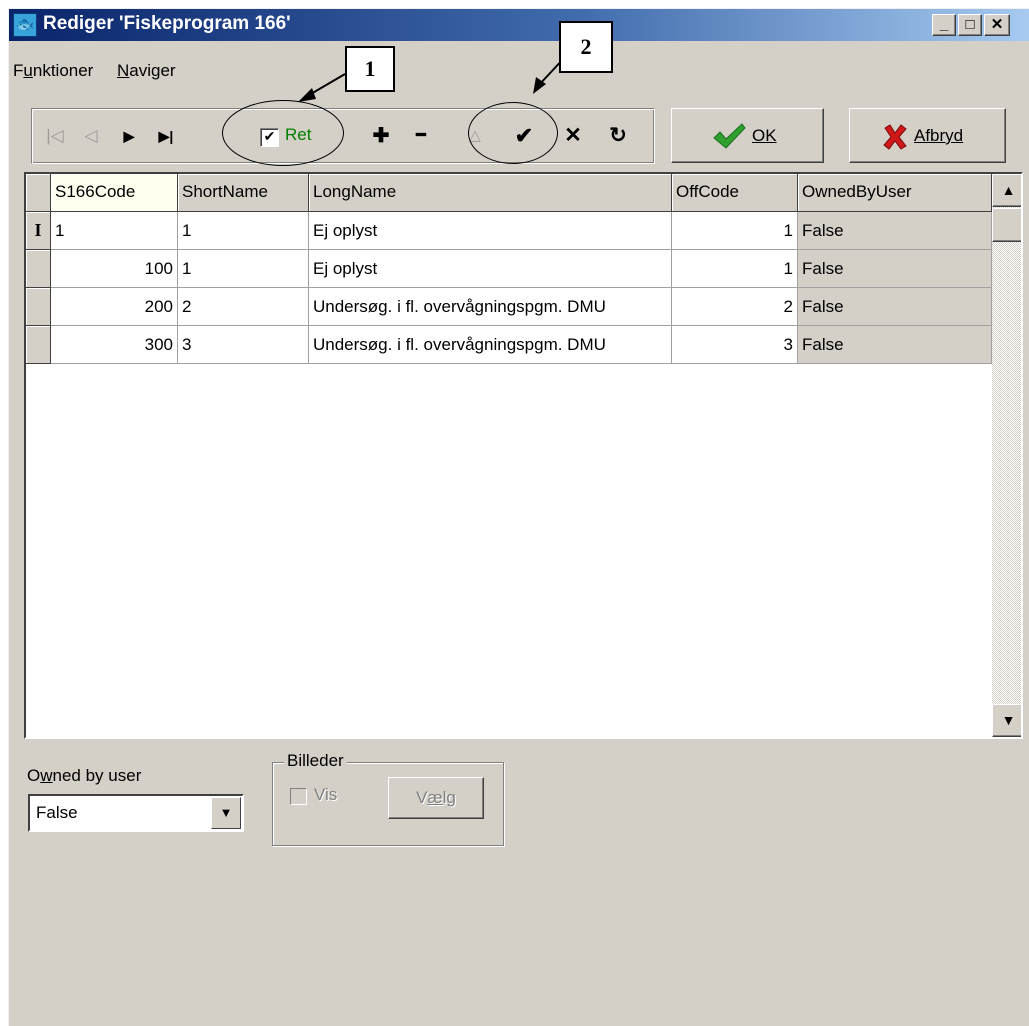  What do you see at coordinates (114, 345) in the screenshot?
I see `table-cell: 300` at bounding box center [114, 345].